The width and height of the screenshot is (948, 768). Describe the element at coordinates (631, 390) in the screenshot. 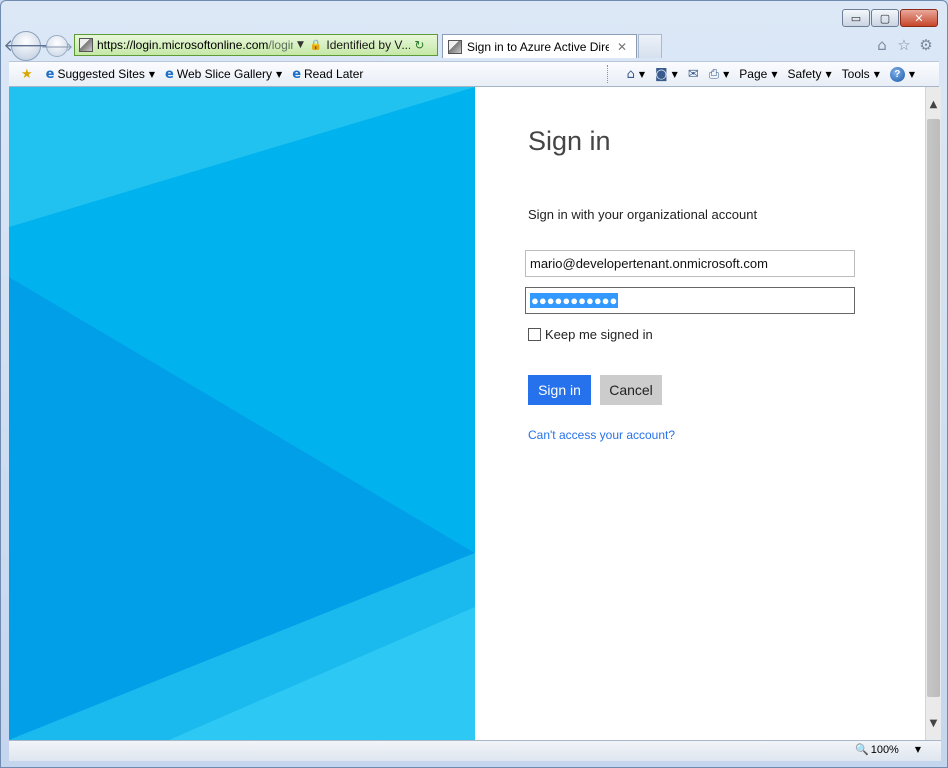

I see `cancel-button: Cancel` at that location.